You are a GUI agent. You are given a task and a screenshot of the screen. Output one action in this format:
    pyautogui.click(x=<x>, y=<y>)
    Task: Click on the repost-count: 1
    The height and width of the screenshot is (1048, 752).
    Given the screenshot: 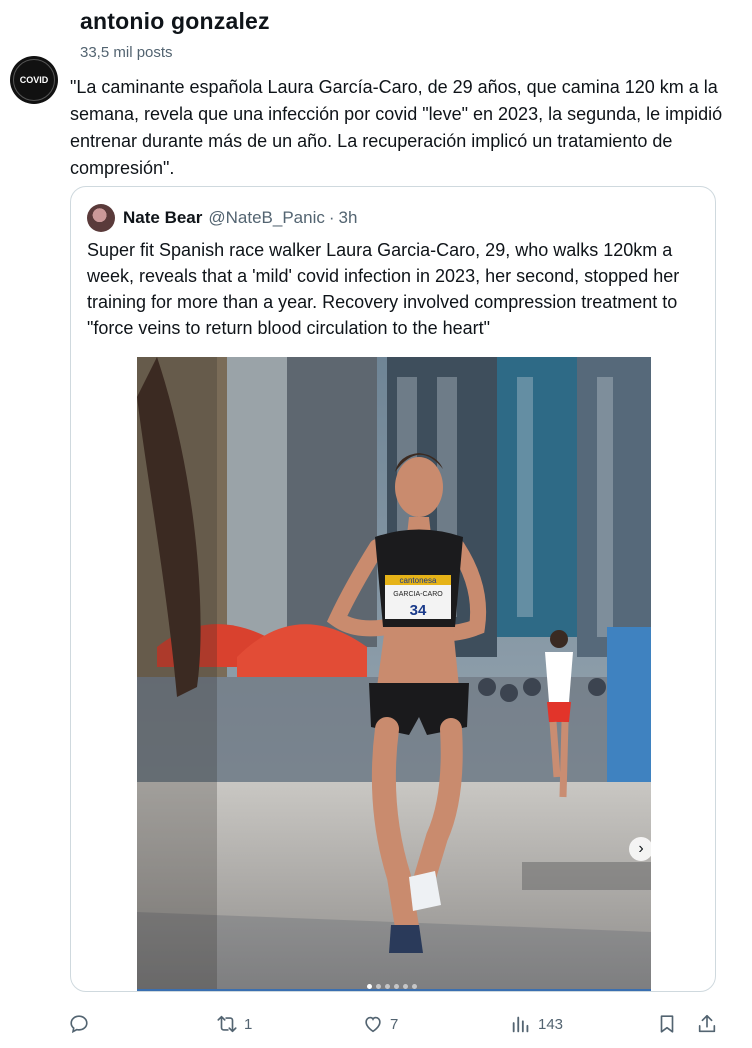 What is the action you would take?
    pyautogui.click(x=248, y=1024)
    